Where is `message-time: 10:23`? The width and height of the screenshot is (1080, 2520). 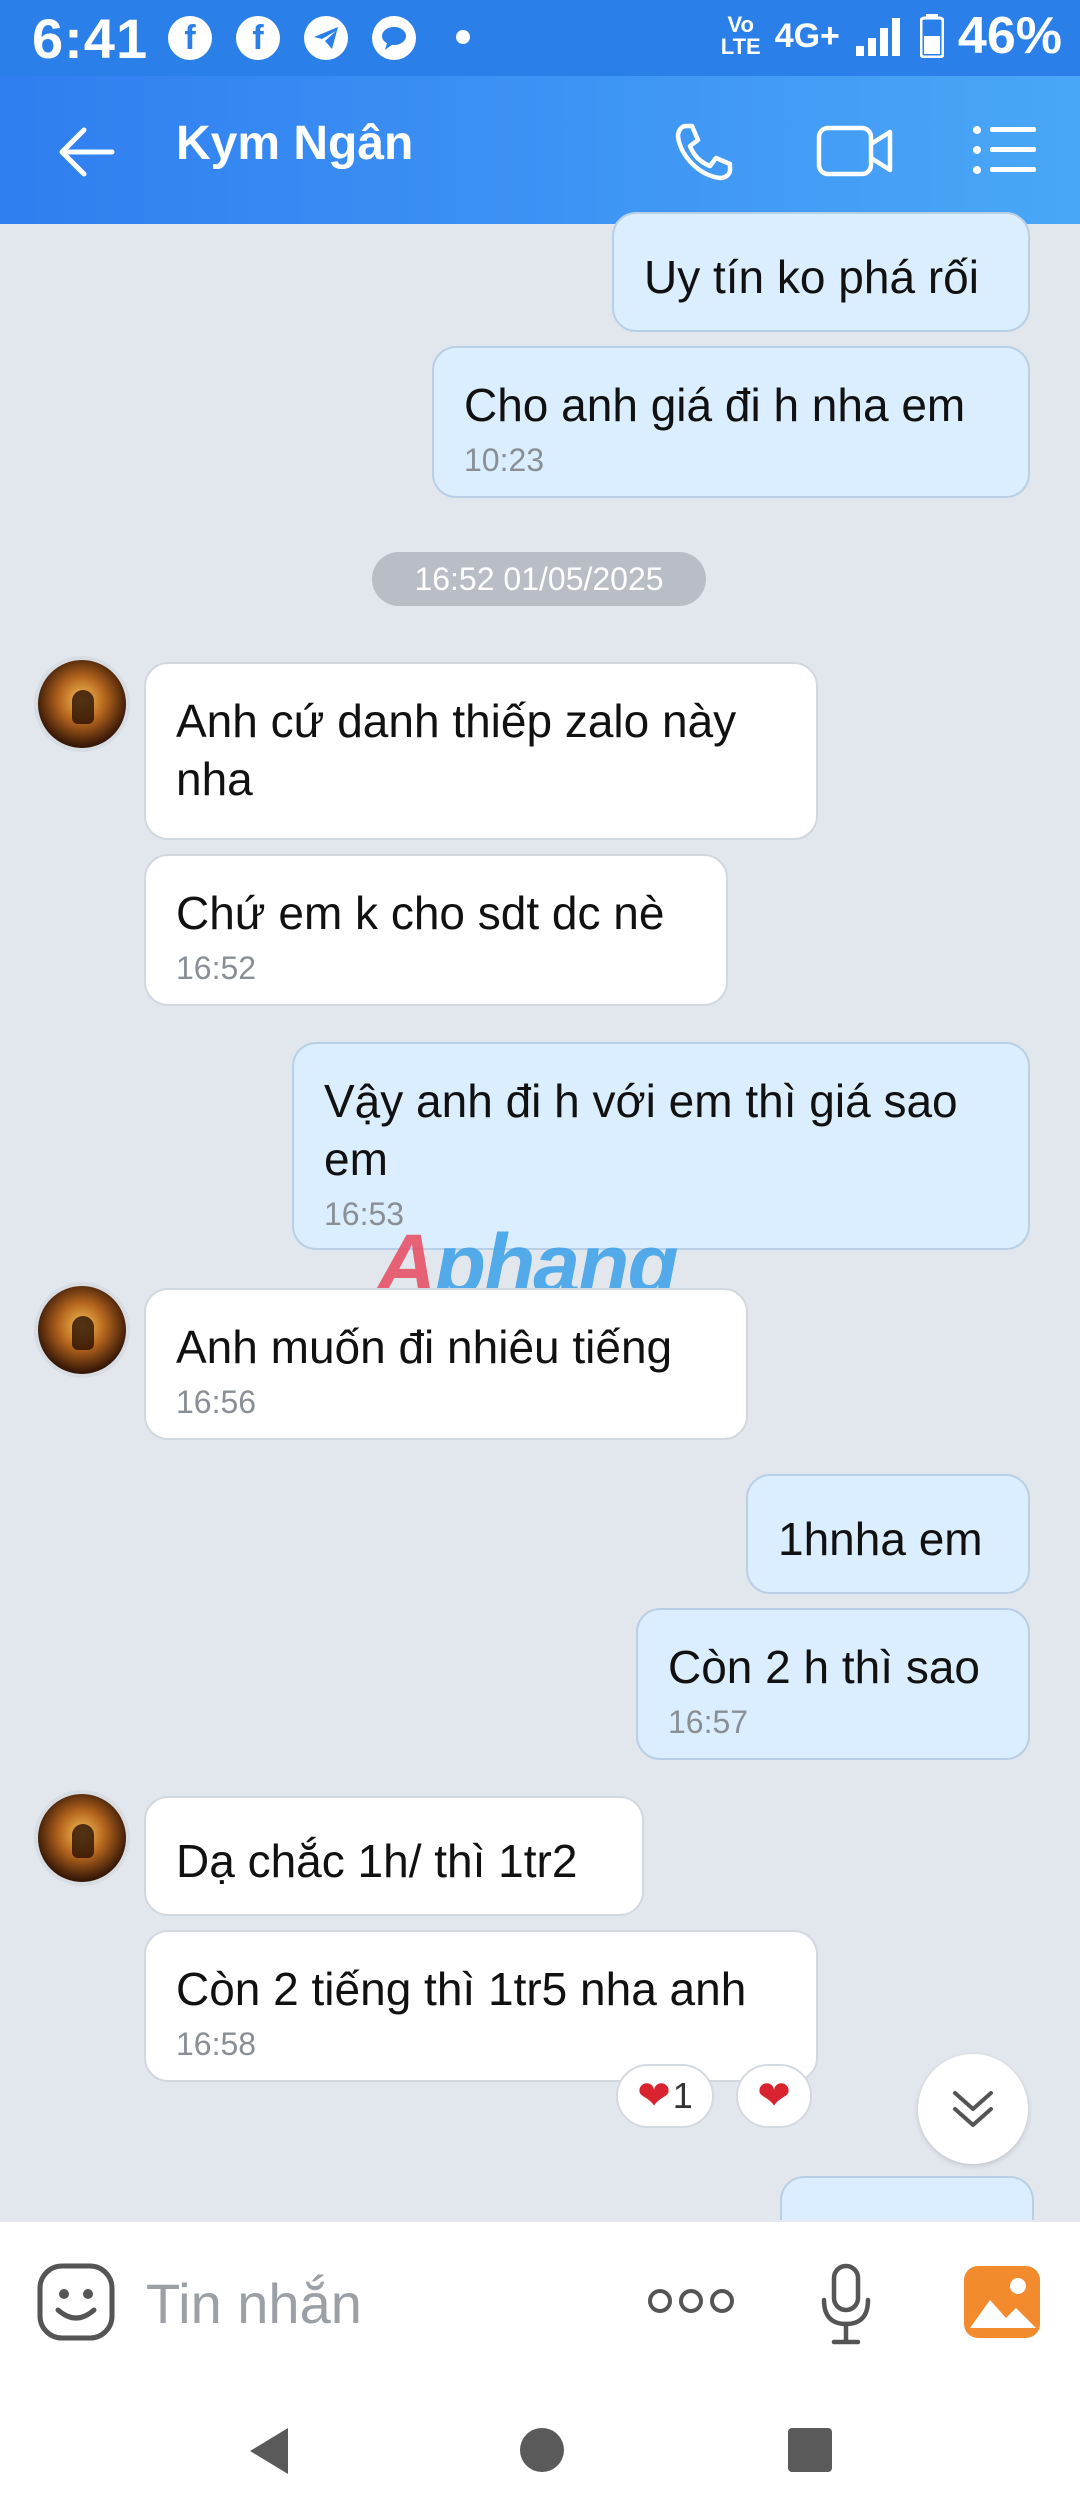
message-time: 10:23 is located at coordinates (504, 460).